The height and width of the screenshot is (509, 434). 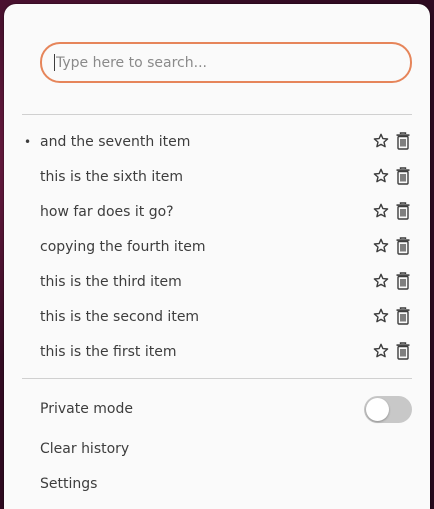 I want to click on history-item: • and the seventh item, so click(x=217, y=141).